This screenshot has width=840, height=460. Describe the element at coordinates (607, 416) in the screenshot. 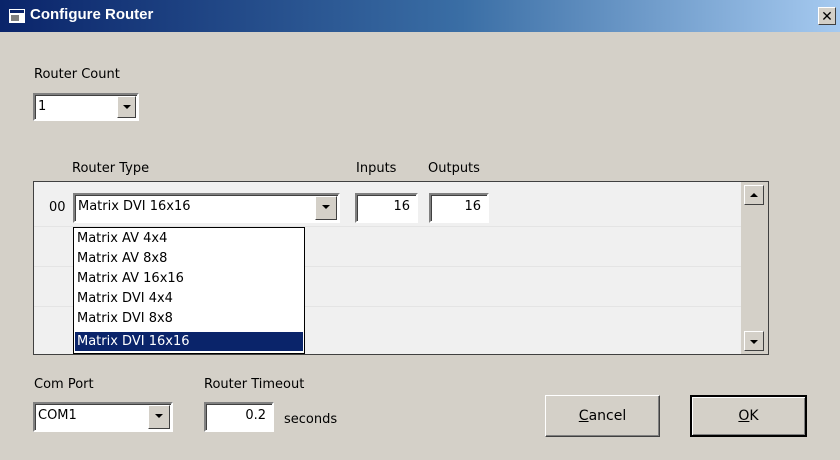

I see `cancel-label-rest: ancel` at that location.